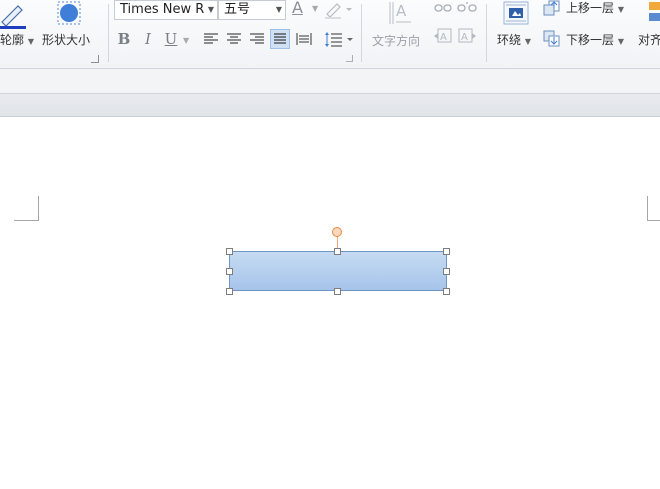 The width and height of the screenshot is (660, 489). Describe the element at coordinates (590, 8) in the screenshot. I see `bring-forward-label: 上移一层` at that location.